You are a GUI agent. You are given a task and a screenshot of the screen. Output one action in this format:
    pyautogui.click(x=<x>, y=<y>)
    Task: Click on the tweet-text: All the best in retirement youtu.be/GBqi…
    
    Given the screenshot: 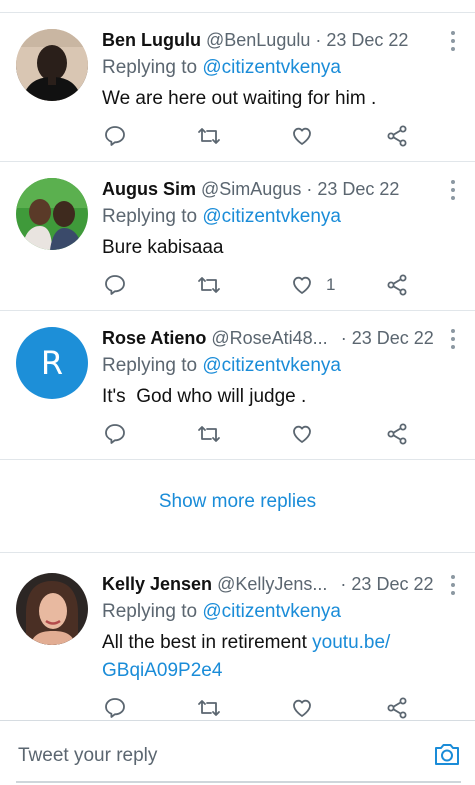 What is the action you would take?
    pyautogui.click(x=278, y=657)
    